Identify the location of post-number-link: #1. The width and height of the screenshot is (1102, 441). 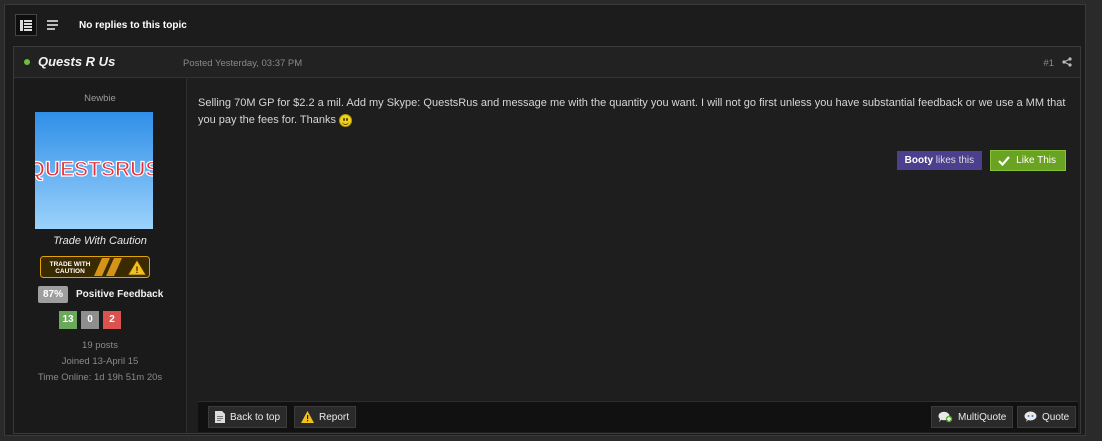
(1048, 63).